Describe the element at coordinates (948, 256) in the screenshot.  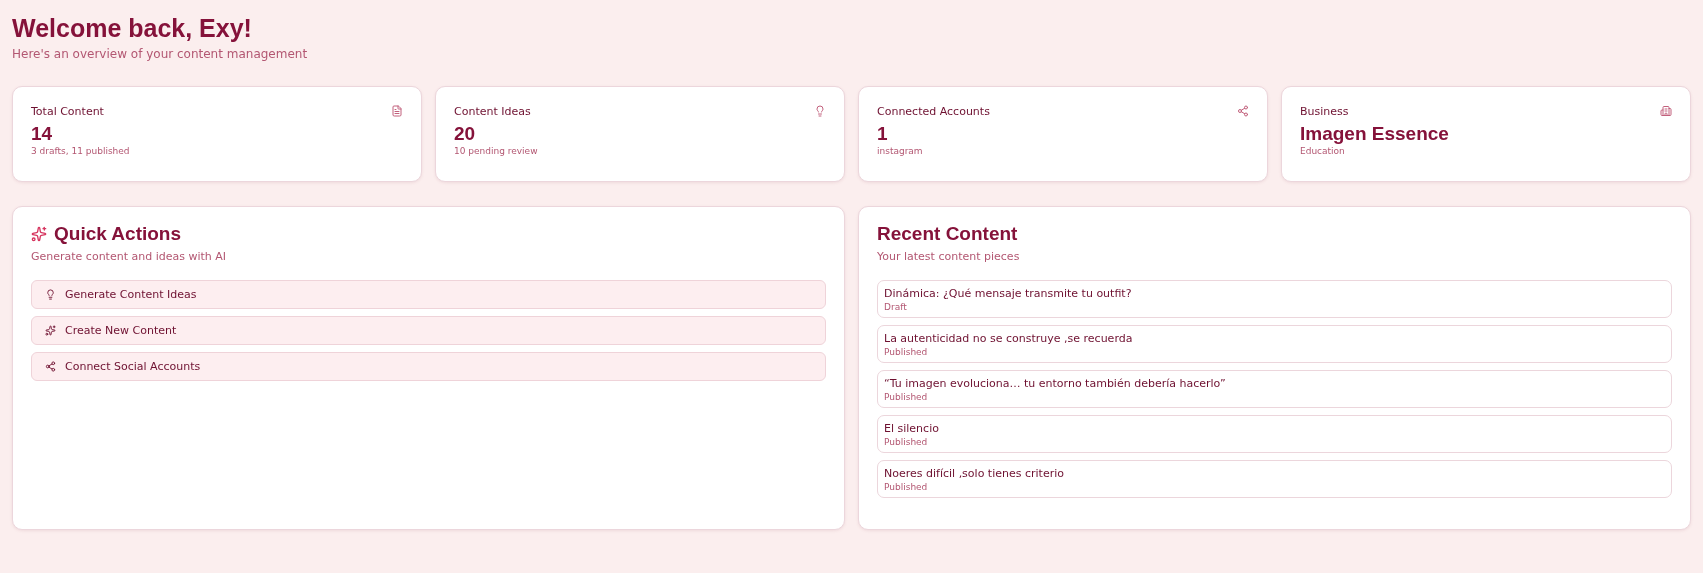
I see `panel-subtitle: Your latest content pieces` at that location.